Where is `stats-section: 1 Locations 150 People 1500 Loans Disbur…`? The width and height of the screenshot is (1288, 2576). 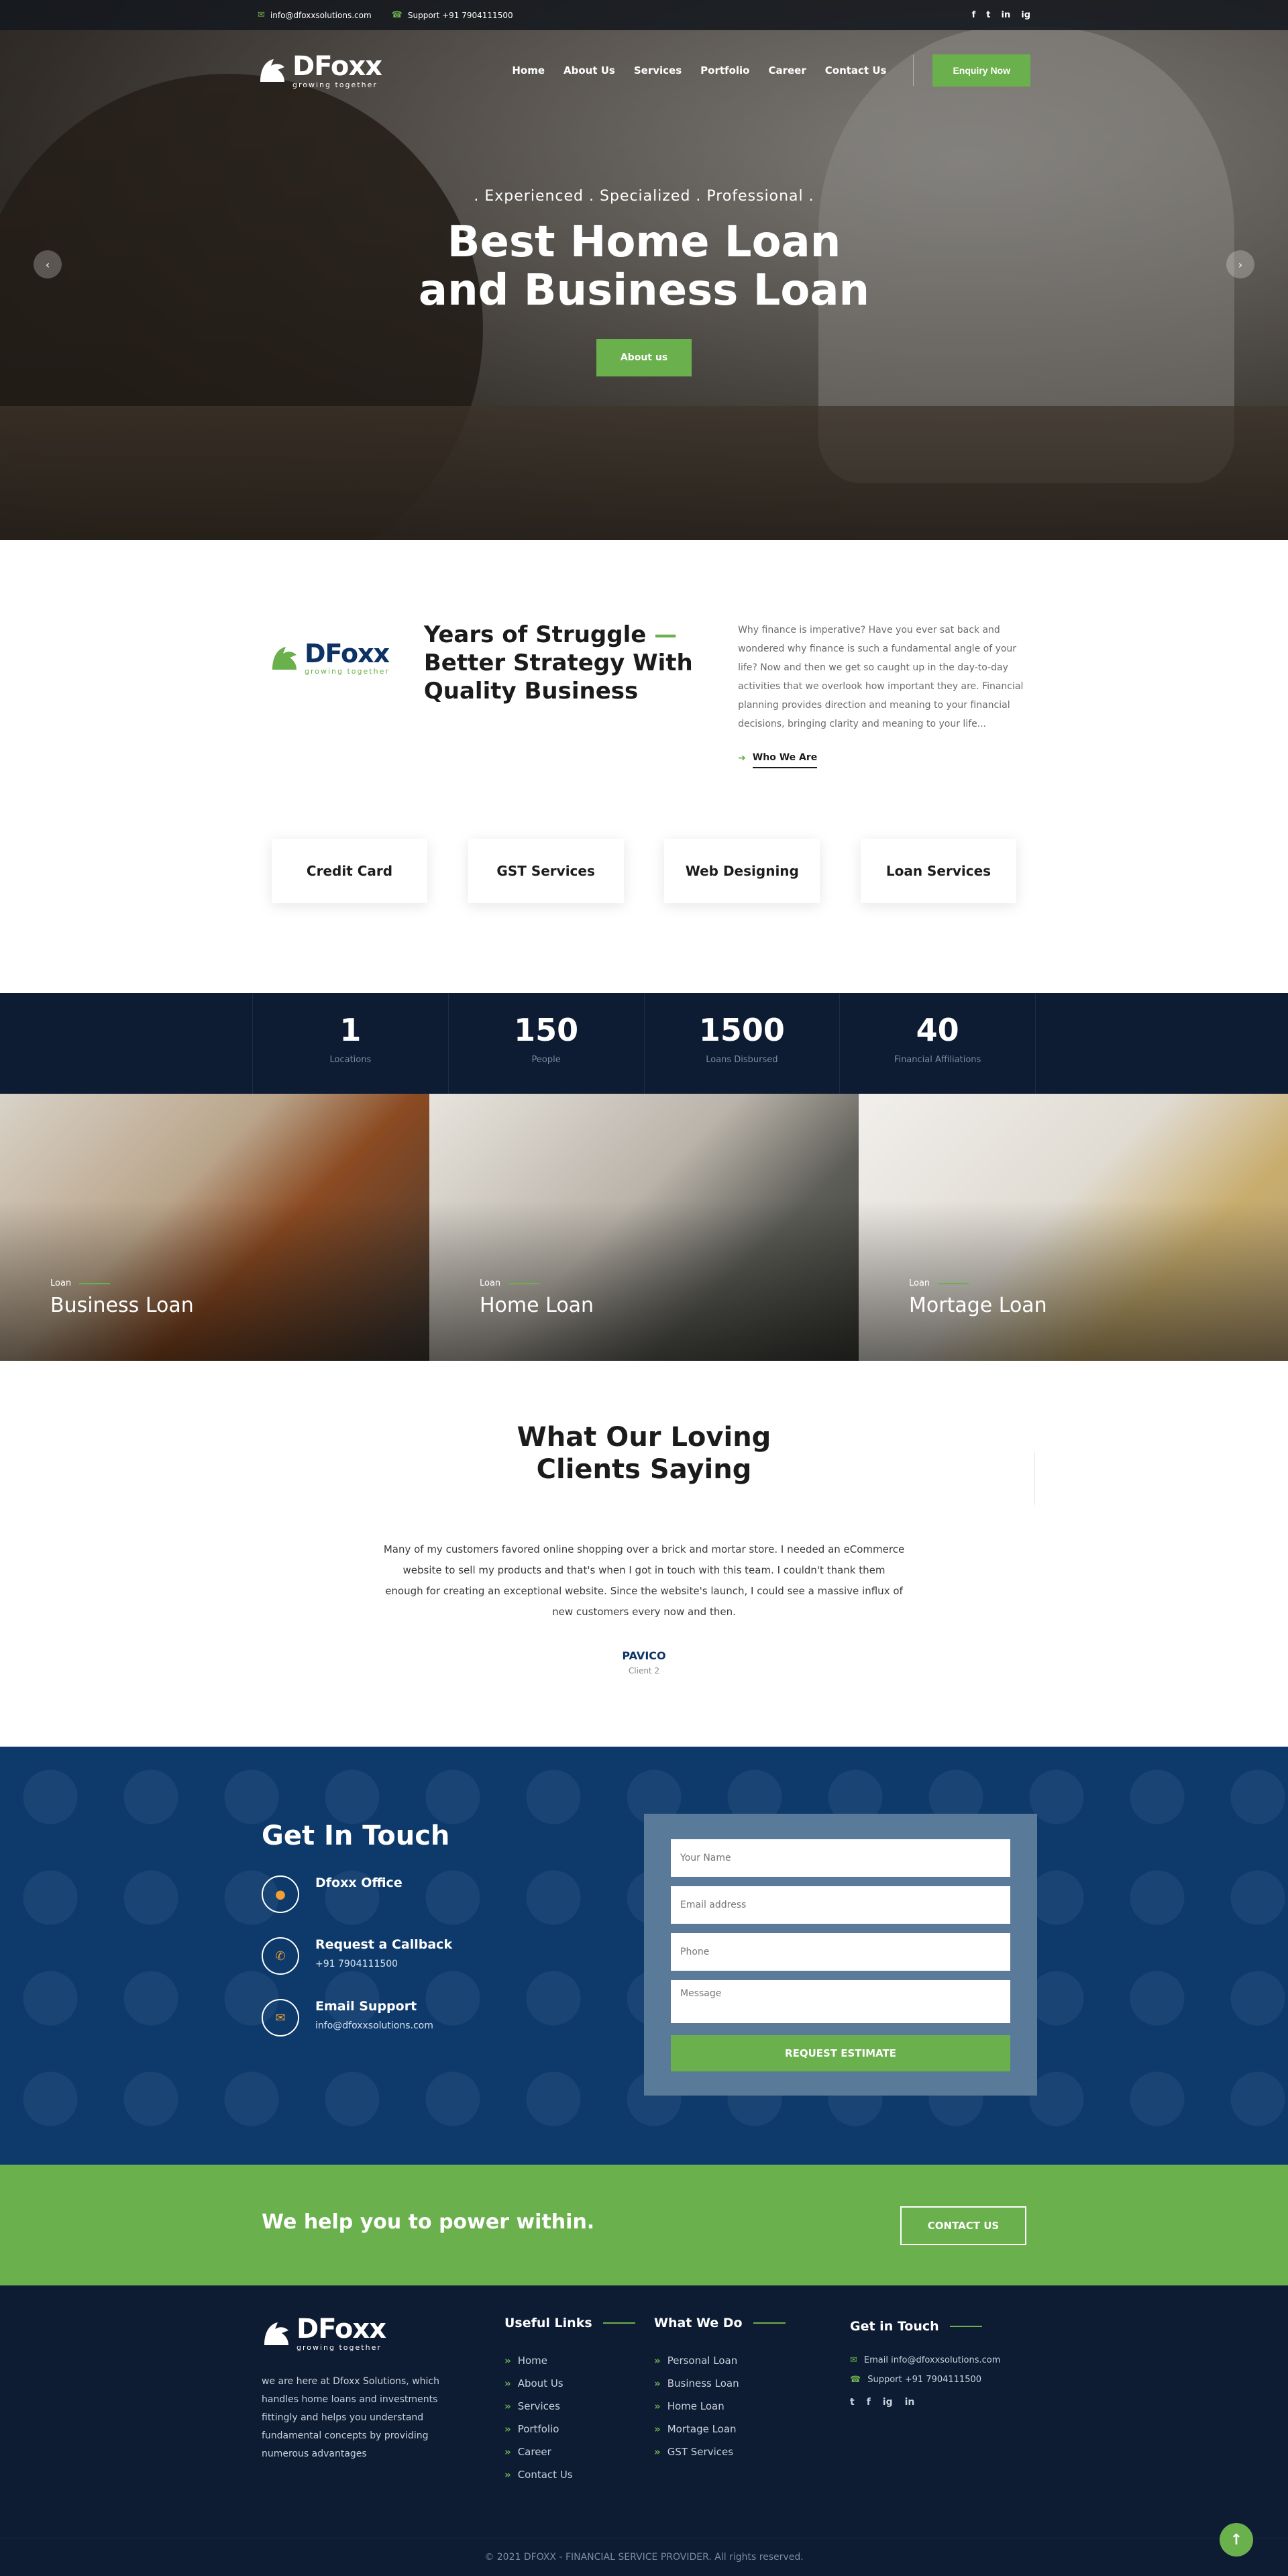
stats-section: 1 Locations 150 People 1500 Loans Disbur… is located at coordinates (644, 1043).